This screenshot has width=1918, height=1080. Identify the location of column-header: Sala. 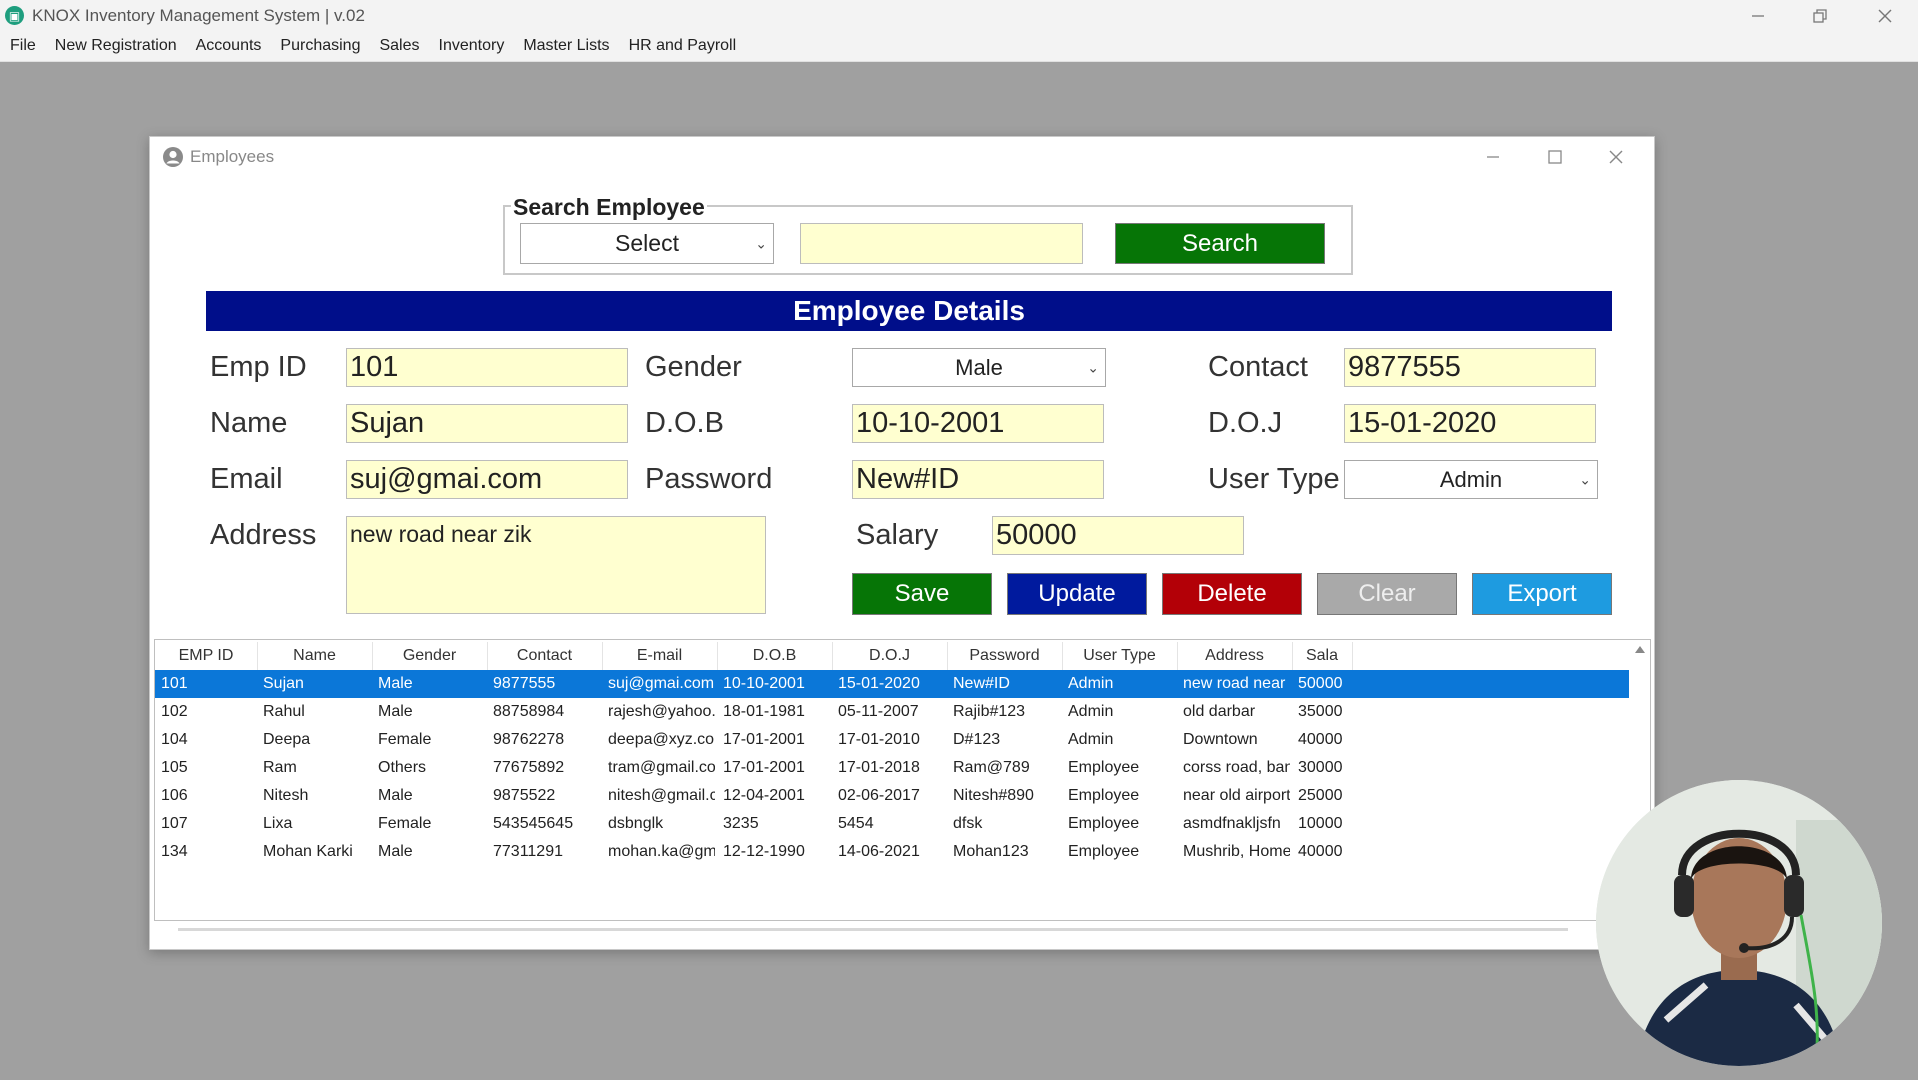
(1322, 656).